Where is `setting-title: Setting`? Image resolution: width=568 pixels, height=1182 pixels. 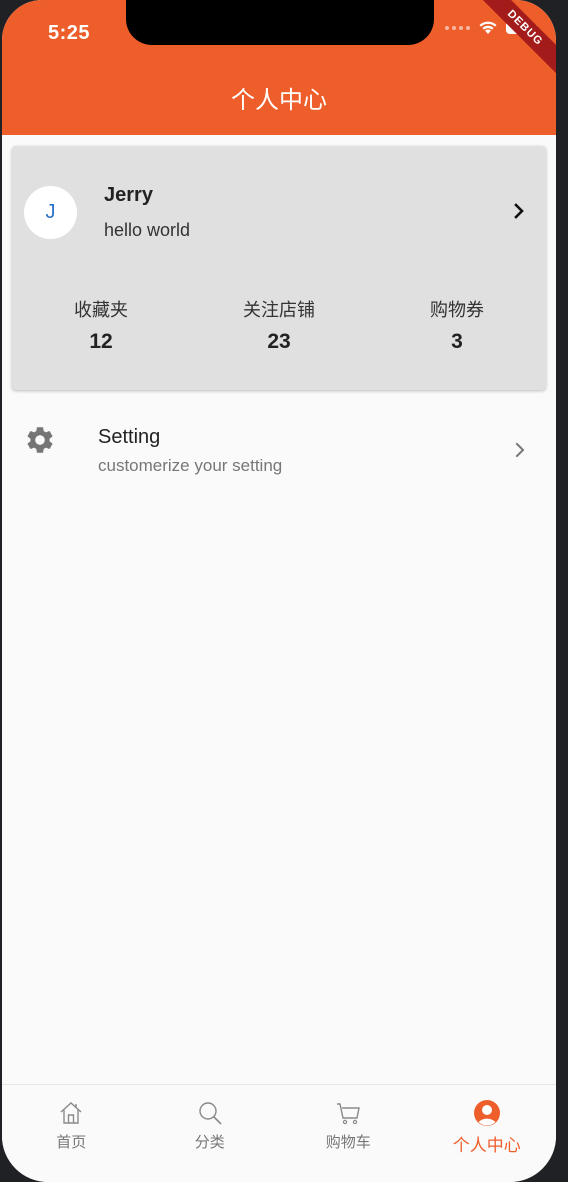
setting-title: Setting is located at coordinates (129, 437).